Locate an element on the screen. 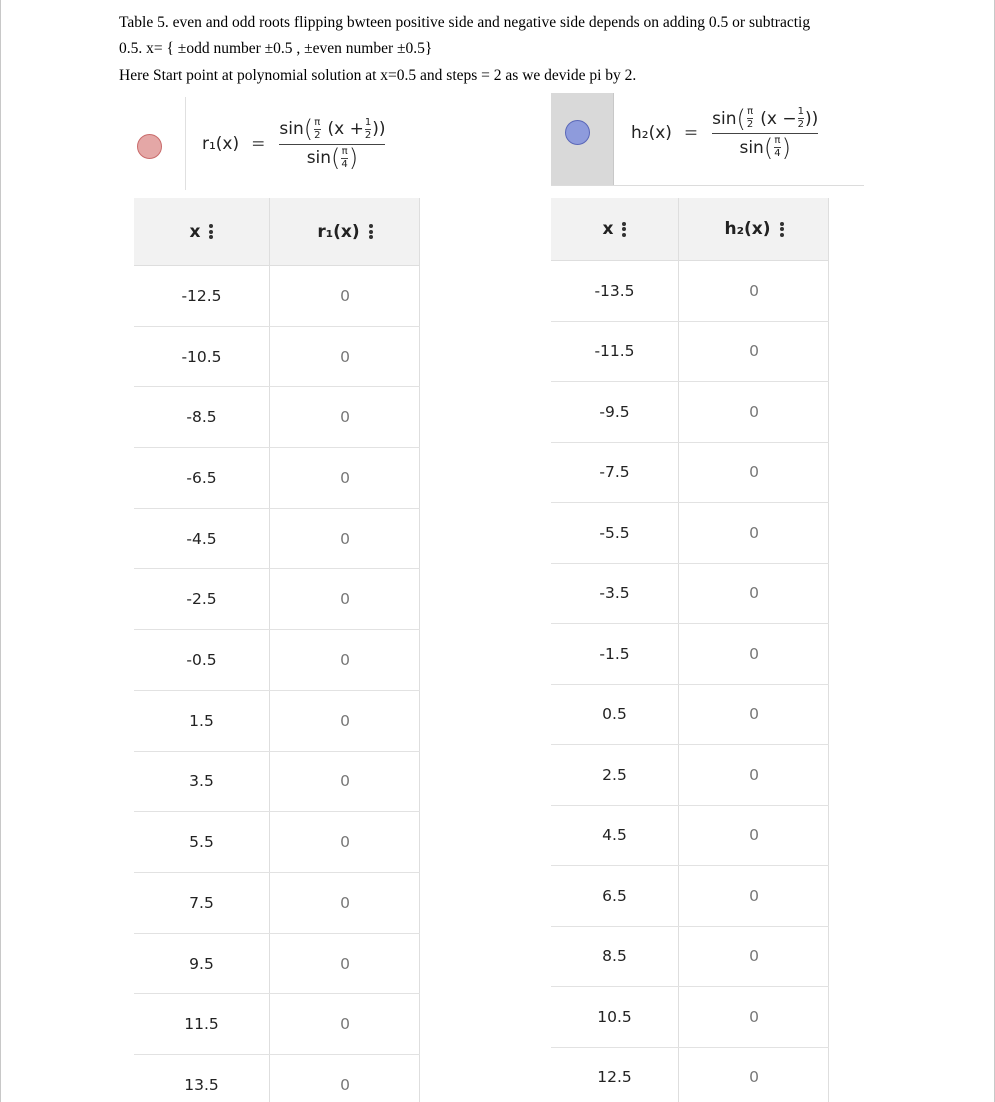 Image resolution: width=995 pixels, height=1102 pixels. function-r1-equation: r₁(x) = sin ( π2 (x + 12 )) sin ( π4 ) is located at coordinates (294, 143).